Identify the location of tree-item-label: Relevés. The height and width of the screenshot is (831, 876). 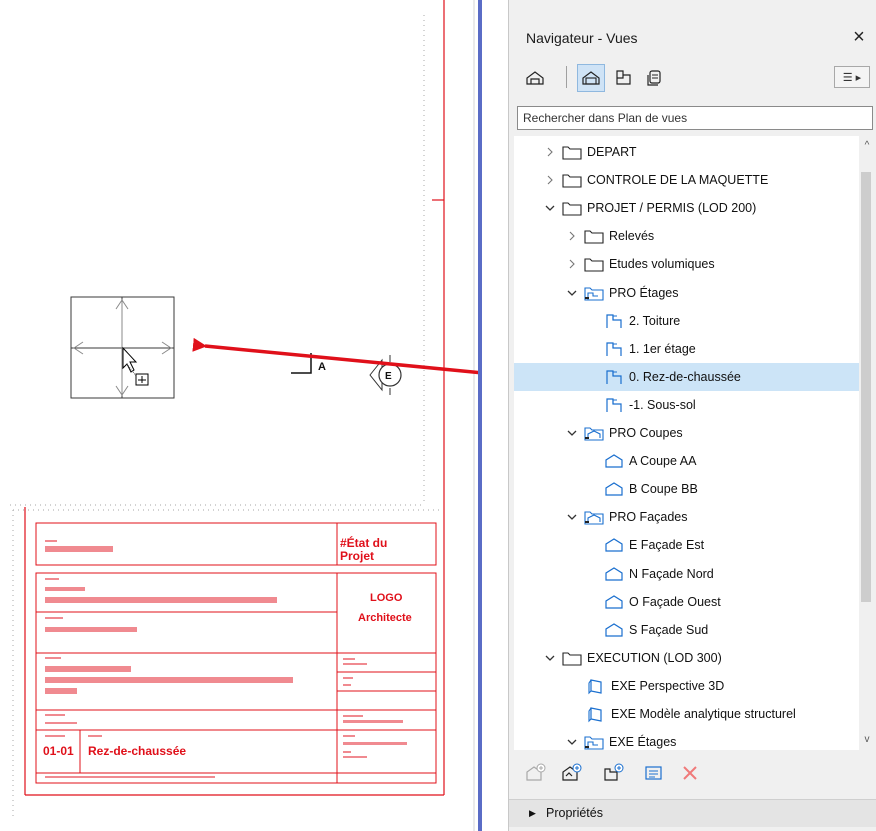
(632, 236).